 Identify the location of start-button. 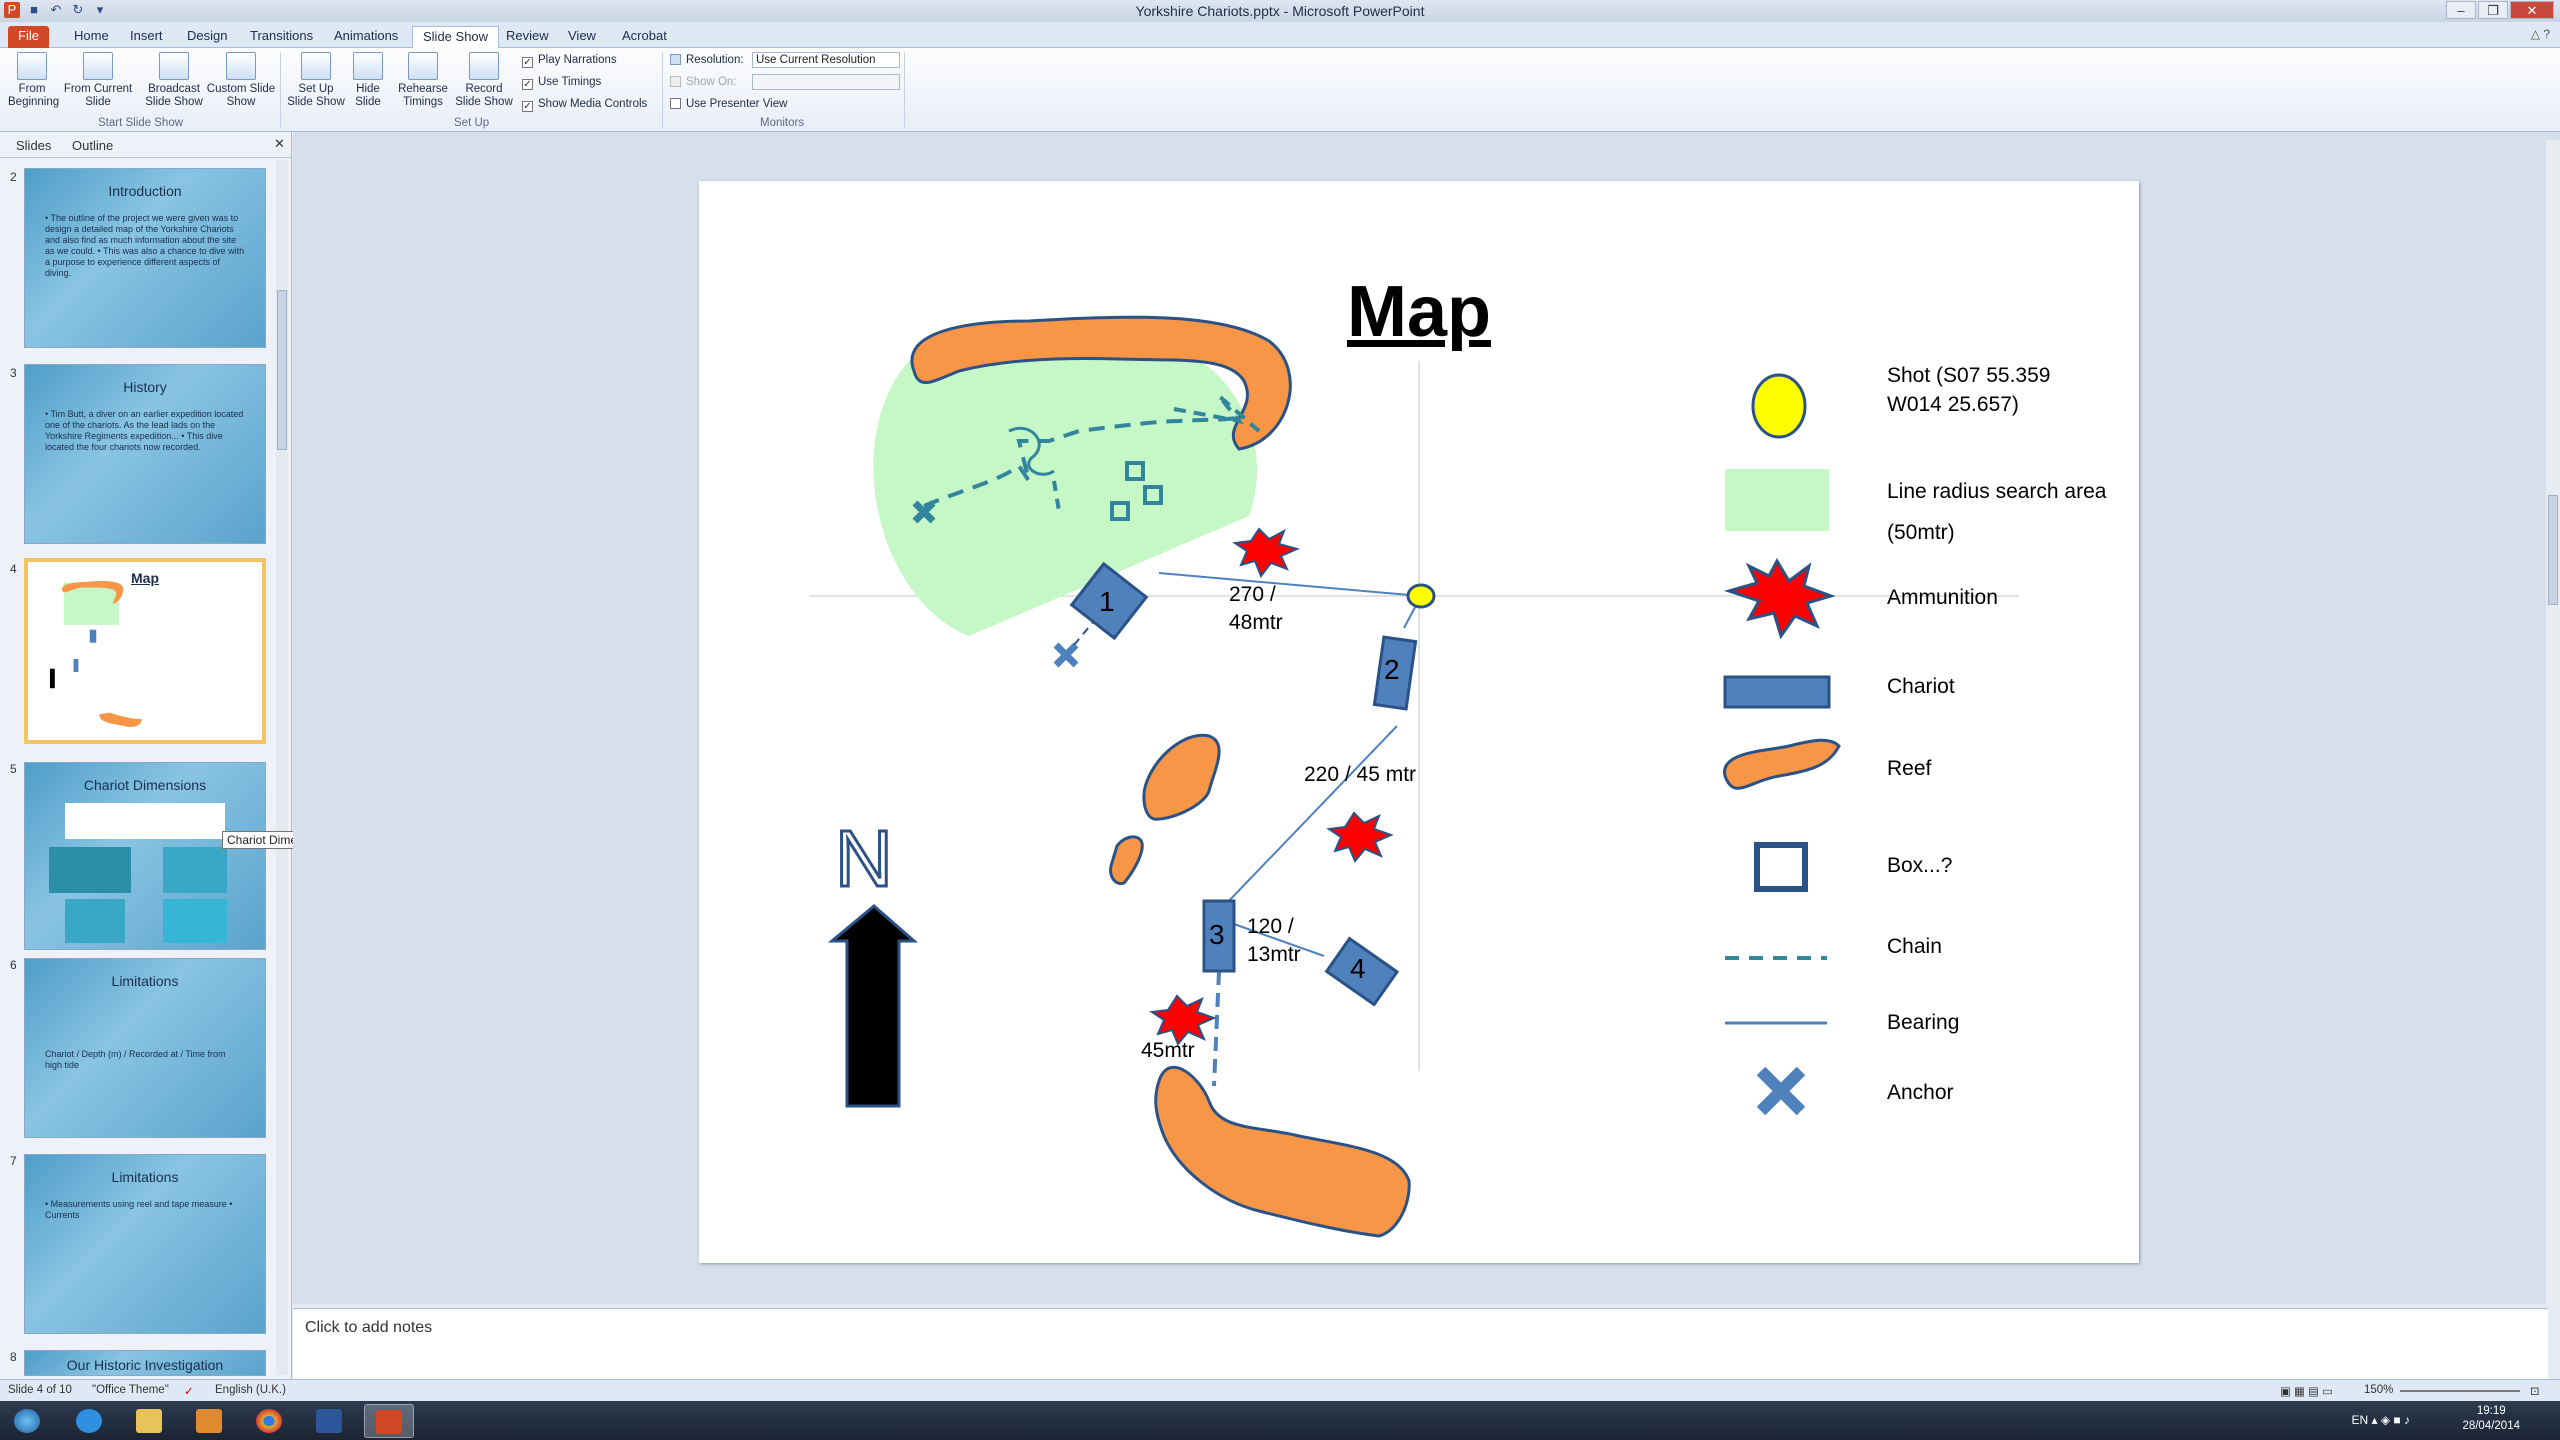
(27, 1421).